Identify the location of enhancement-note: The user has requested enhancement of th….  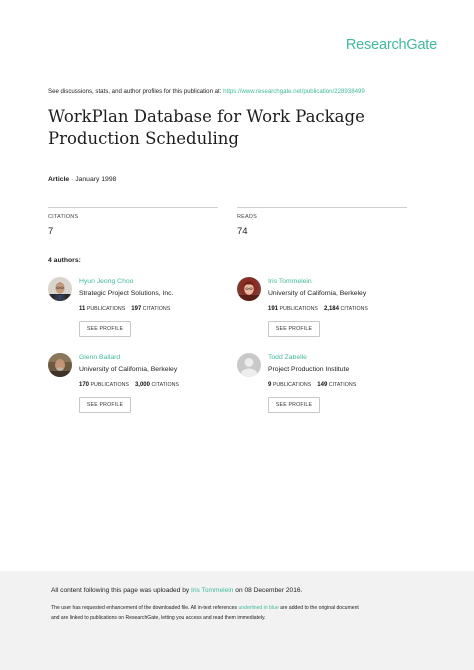
(205, 608).